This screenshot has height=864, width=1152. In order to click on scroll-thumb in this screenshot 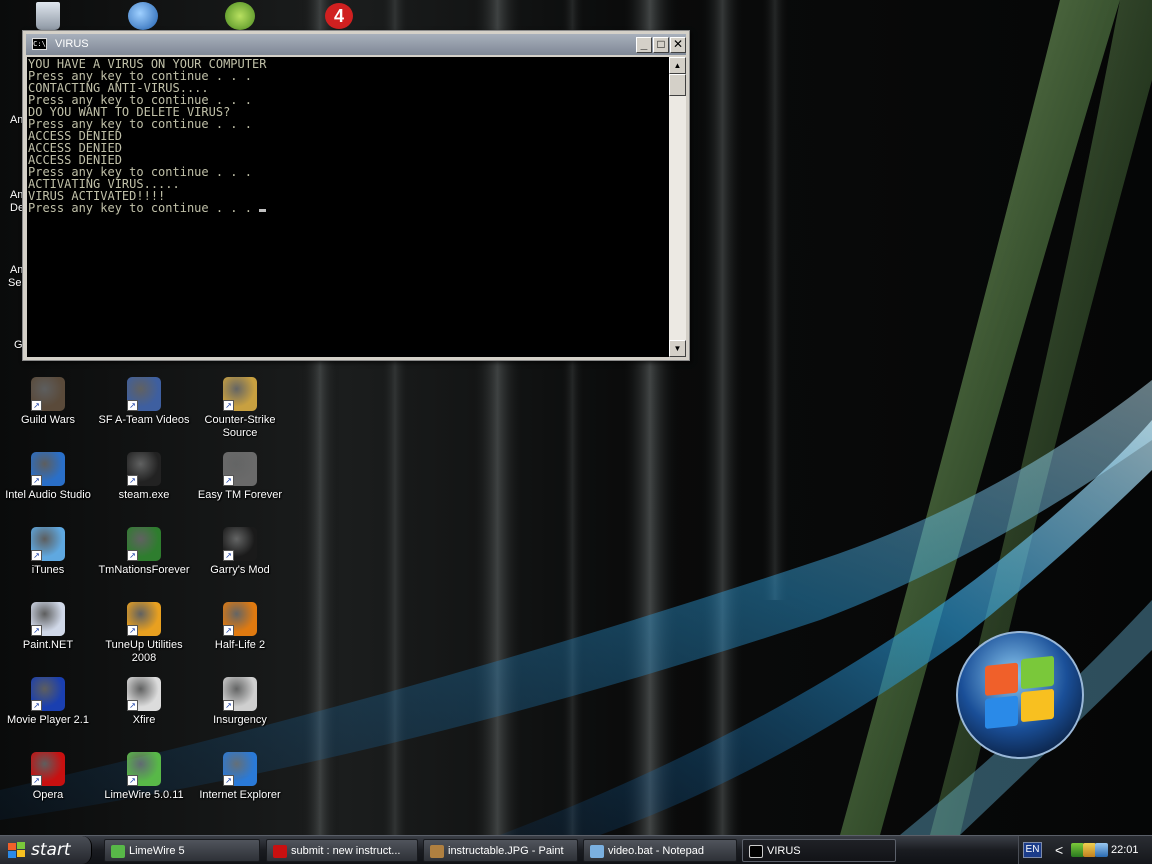, I will do `click(677, 85)`.